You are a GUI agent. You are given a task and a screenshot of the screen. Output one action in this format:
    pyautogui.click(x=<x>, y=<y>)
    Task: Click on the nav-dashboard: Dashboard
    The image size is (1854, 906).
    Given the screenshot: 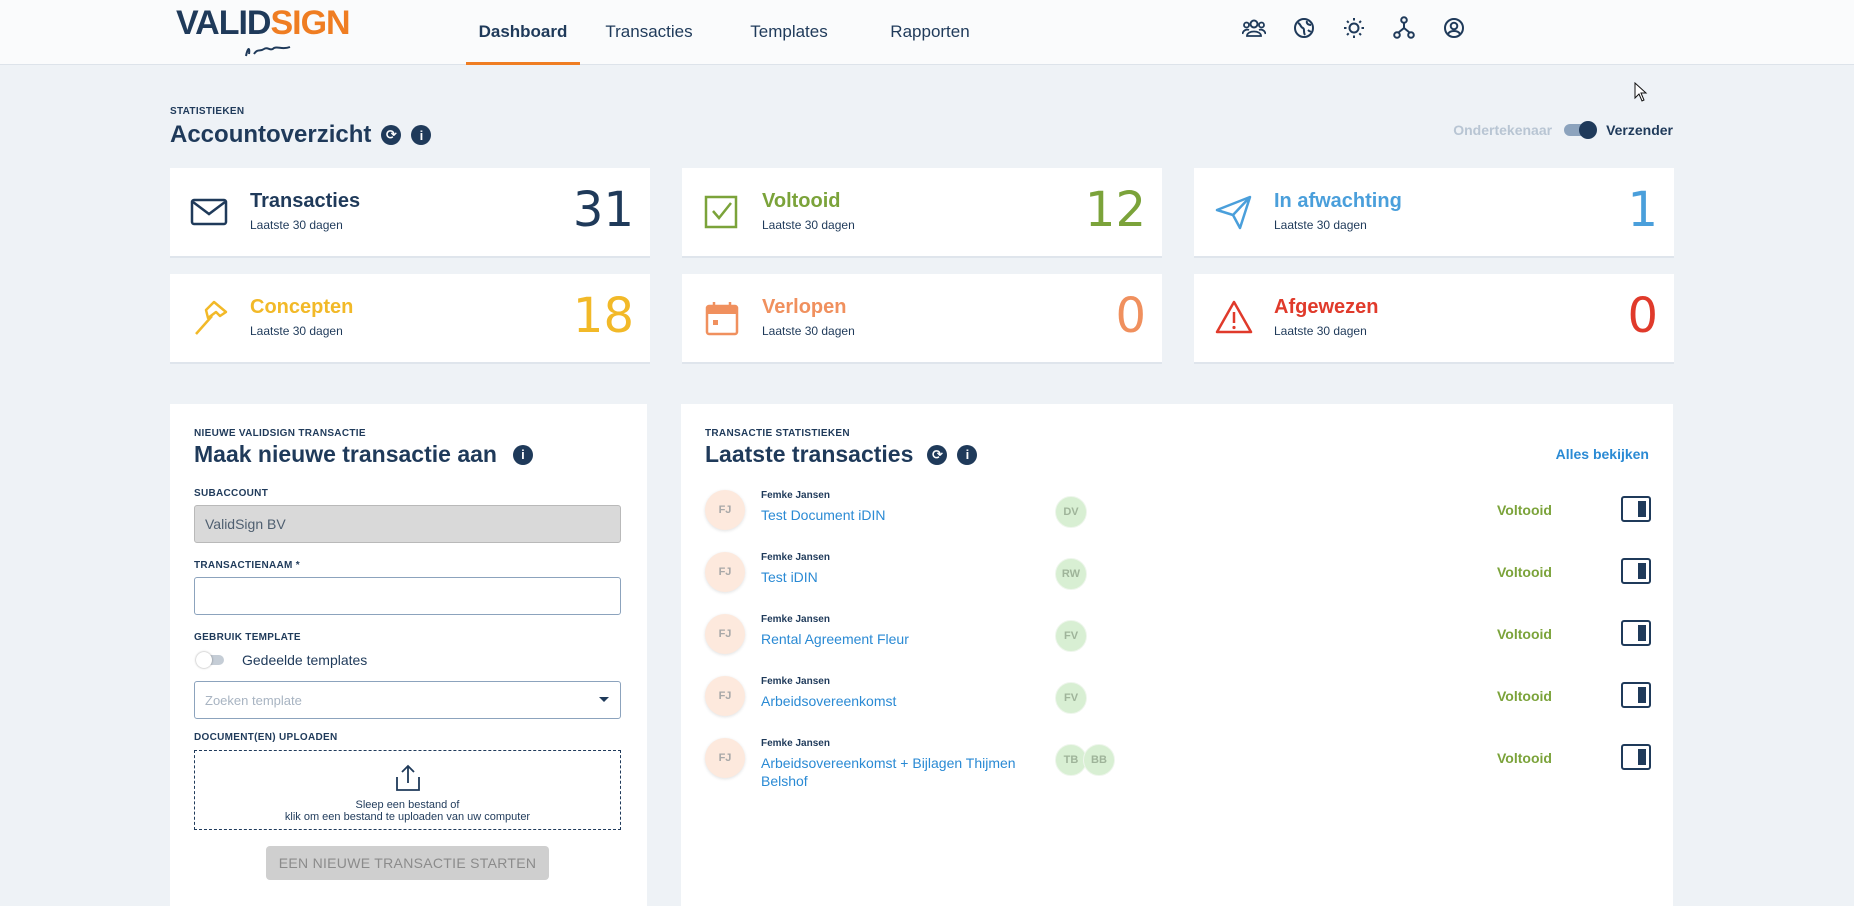 What is the action you would take?
    pyautogui.click(x=523, y=32)
    